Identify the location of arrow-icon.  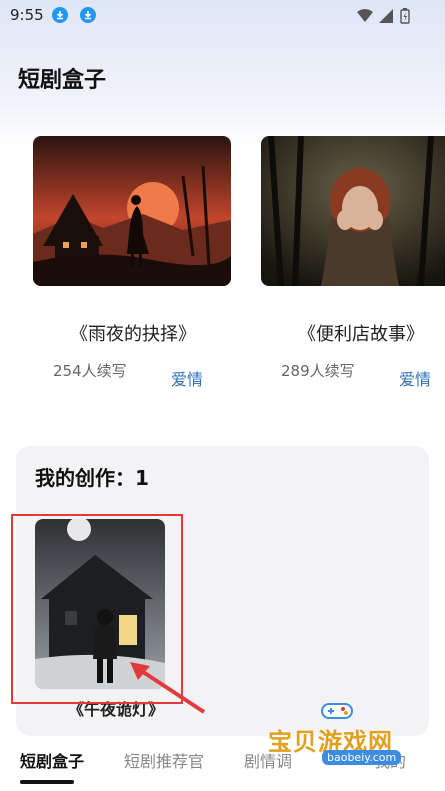
(168, 688).